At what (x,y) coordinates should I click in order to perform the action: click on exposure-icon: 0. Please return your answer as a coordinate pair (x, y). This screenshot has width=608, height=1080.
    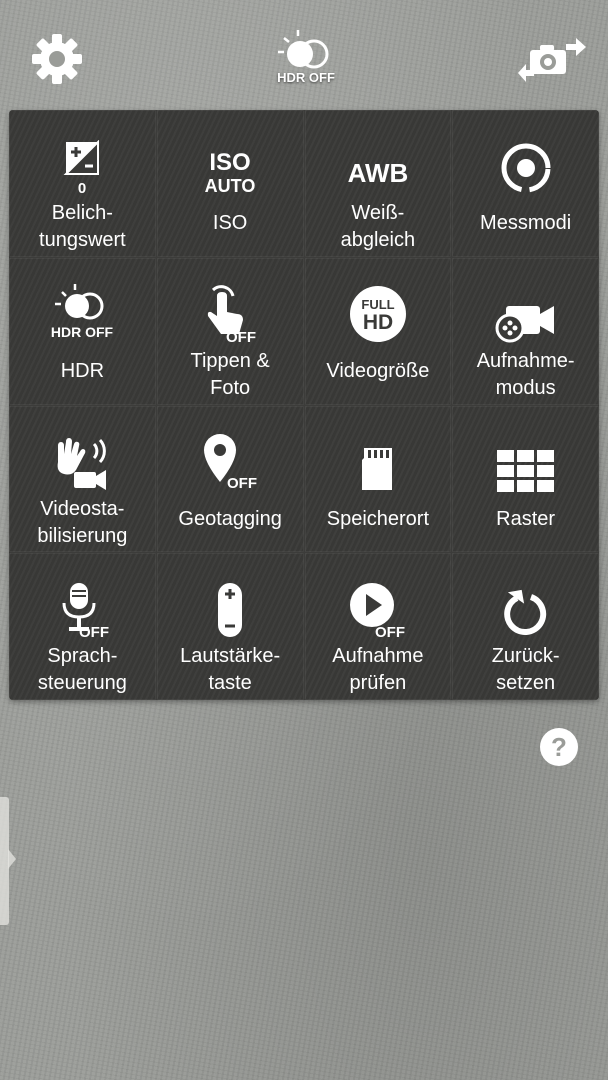
    Looking at the image, I should click on (82, 160).